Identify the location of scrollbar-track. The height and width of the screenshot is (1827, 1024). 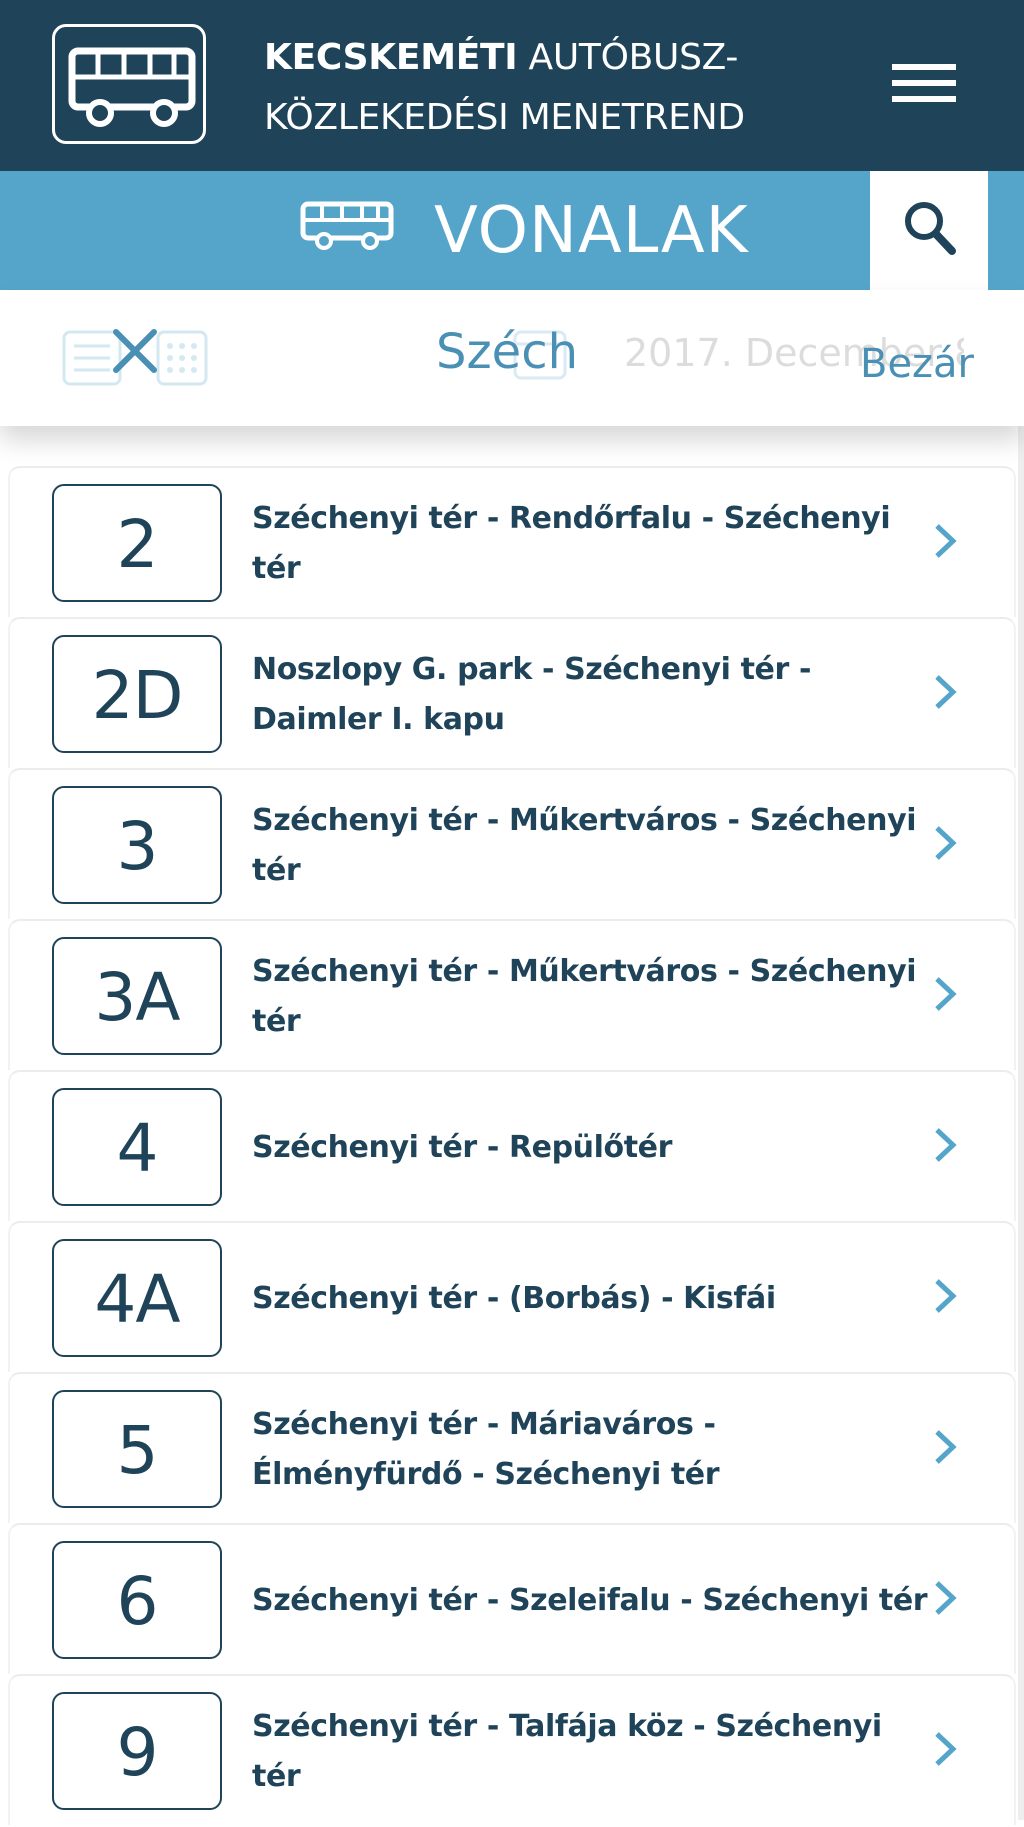
(1021, 1055).